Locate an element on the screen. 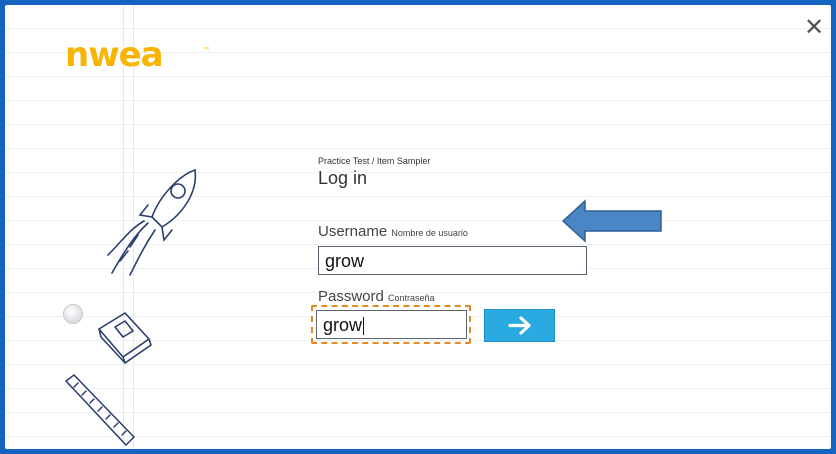 The image size is (836, 454). password-label-es: Contraseña is located at coordinates (411, 298).